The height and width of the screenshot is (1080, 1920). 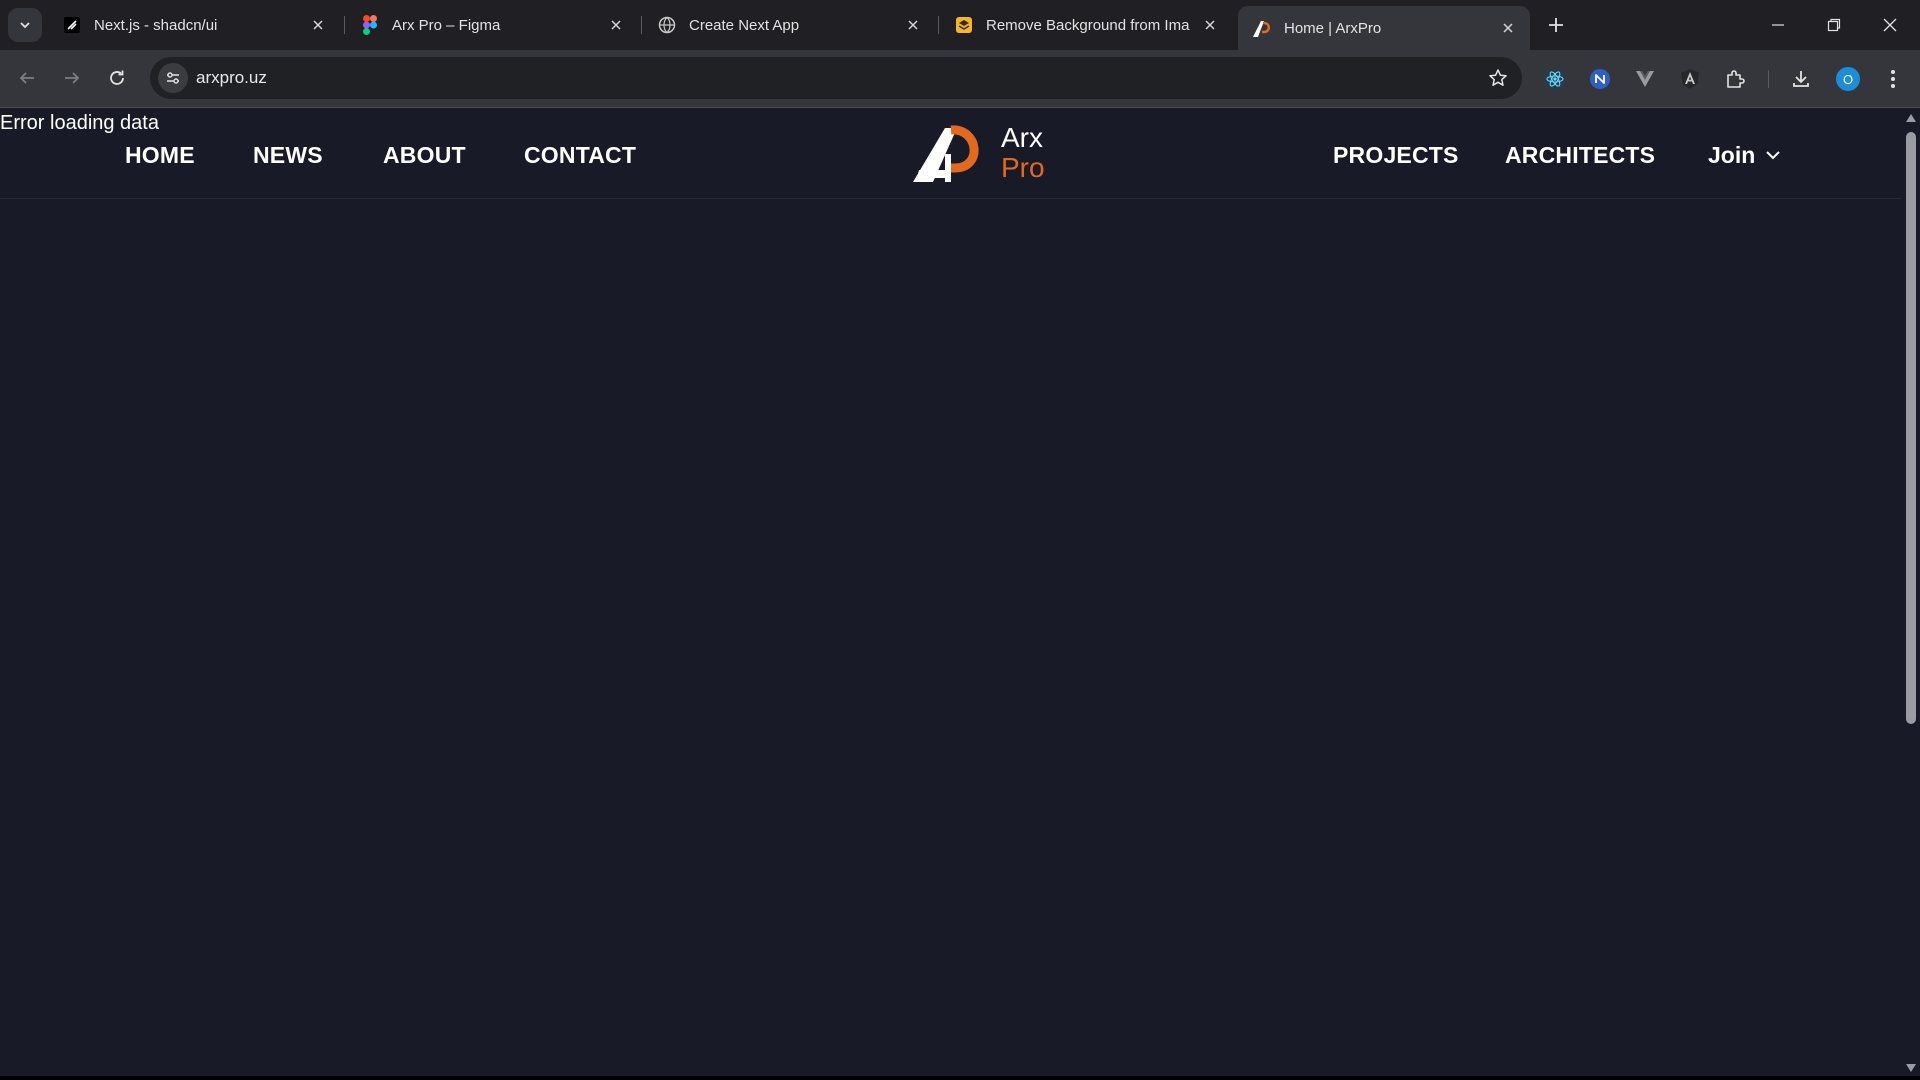 I want to click on nav-news: NEWS, so click(x=288, y=155).